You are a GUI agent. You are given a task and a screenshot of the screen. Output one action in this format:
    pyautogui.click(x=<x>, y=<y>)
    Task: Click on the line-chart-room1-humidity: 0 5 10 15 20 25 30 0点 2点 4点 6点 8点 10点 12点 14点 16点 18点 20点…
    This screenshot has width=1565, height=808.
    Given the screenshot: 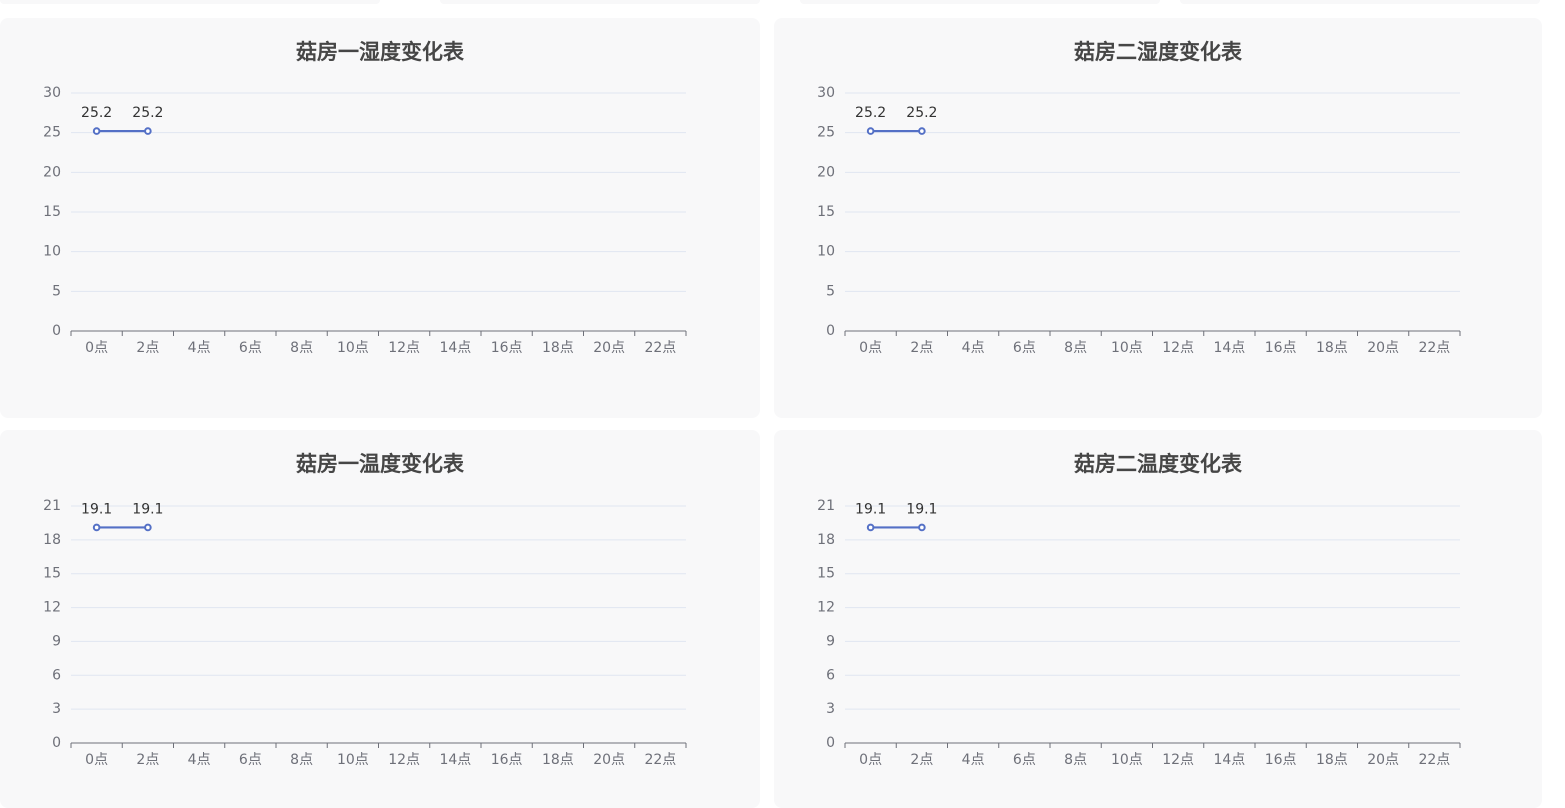 What is the action you would take?
    pyautogui.click(x=365, y=220)
    